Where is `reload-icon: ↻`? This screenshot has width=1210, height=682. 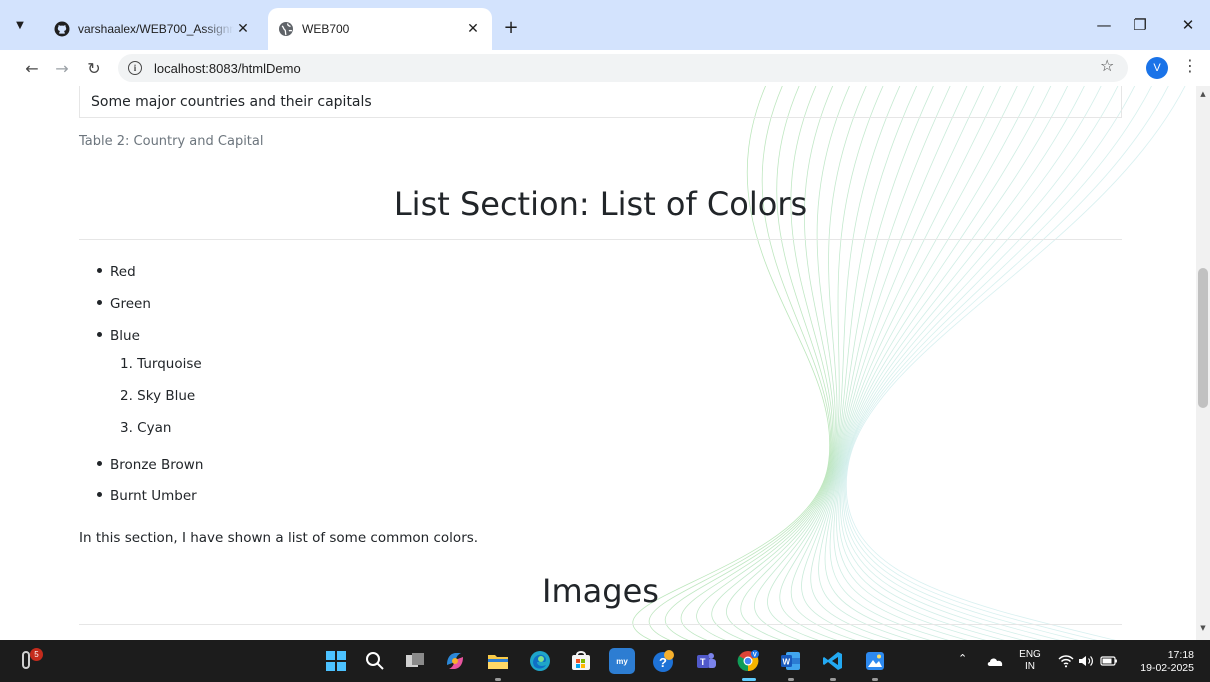
reload-icon: ↻ is located at coordinates (94, 68).